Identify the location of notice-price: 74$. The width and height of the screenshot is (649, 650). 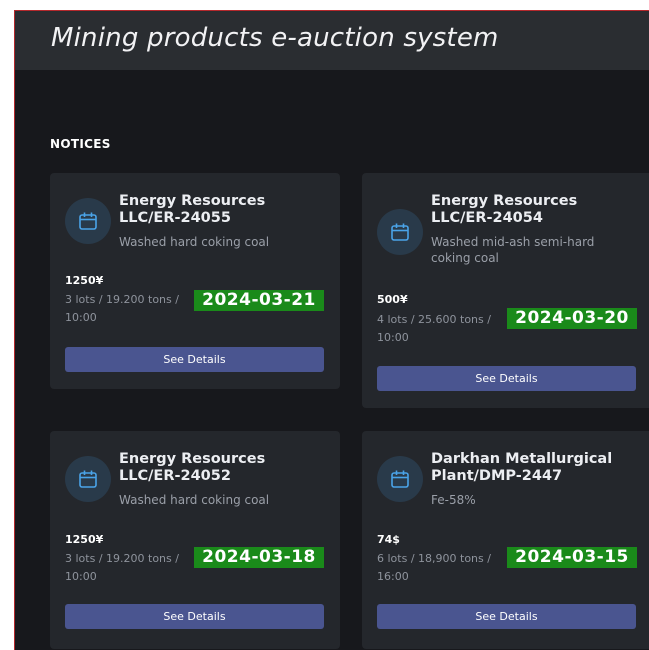
(388, 539).